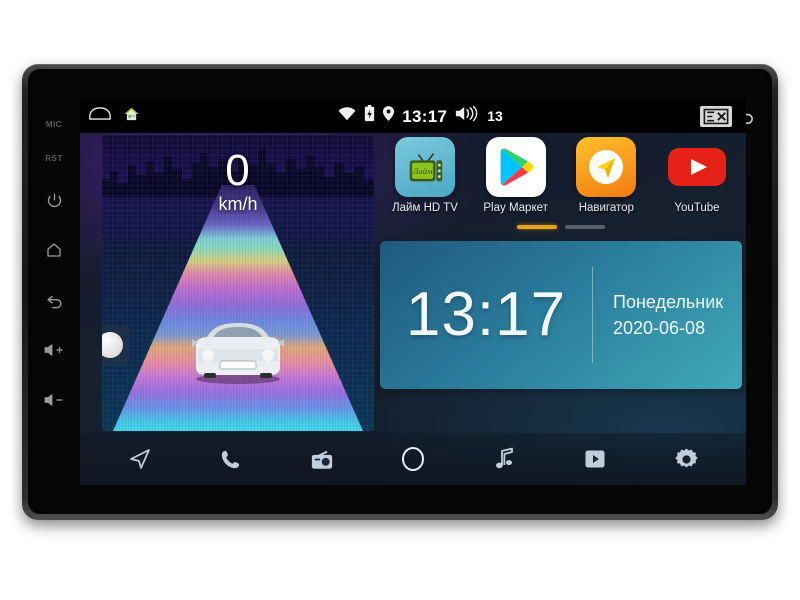 Image resolution: width=800 pixels, height=600 pixels. I want to click on speed-value: 0, so click(238, 170).